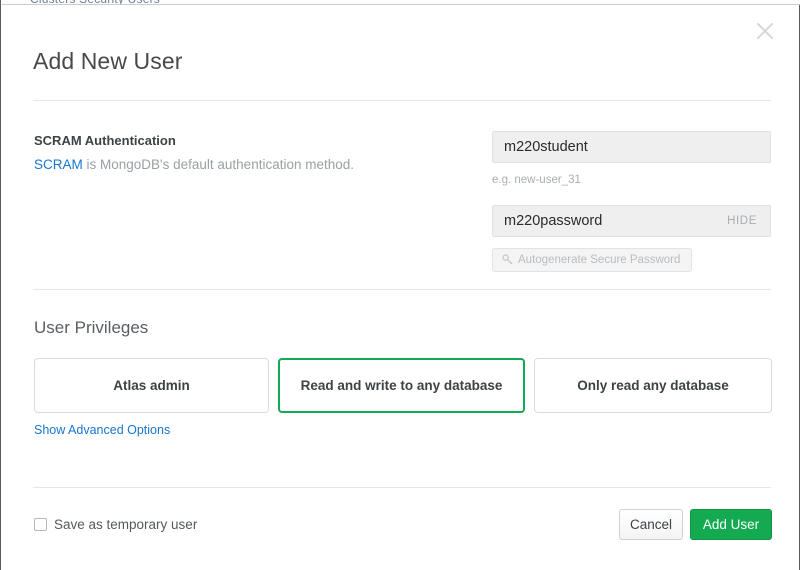  Describe the element at coordinates (402, 100) in the screenshot. I see `divider-top` at that location.